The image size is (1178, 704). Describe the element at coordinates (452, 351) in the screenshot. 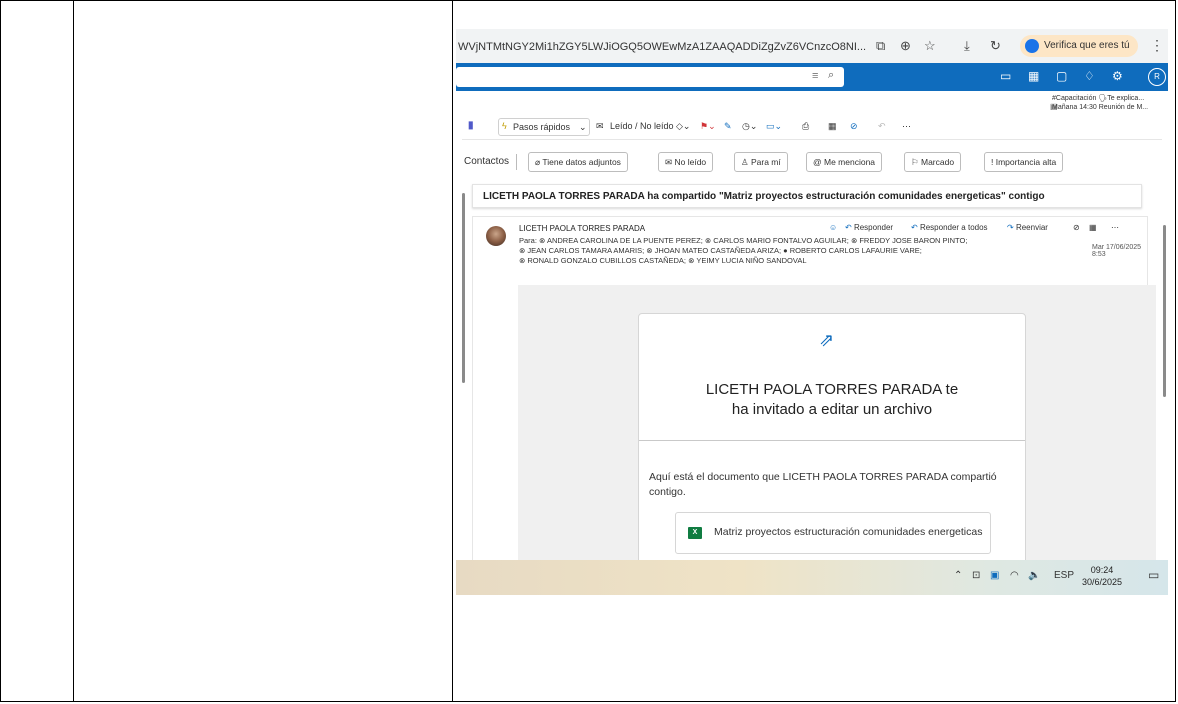

I see `table-column-divider` at that location.